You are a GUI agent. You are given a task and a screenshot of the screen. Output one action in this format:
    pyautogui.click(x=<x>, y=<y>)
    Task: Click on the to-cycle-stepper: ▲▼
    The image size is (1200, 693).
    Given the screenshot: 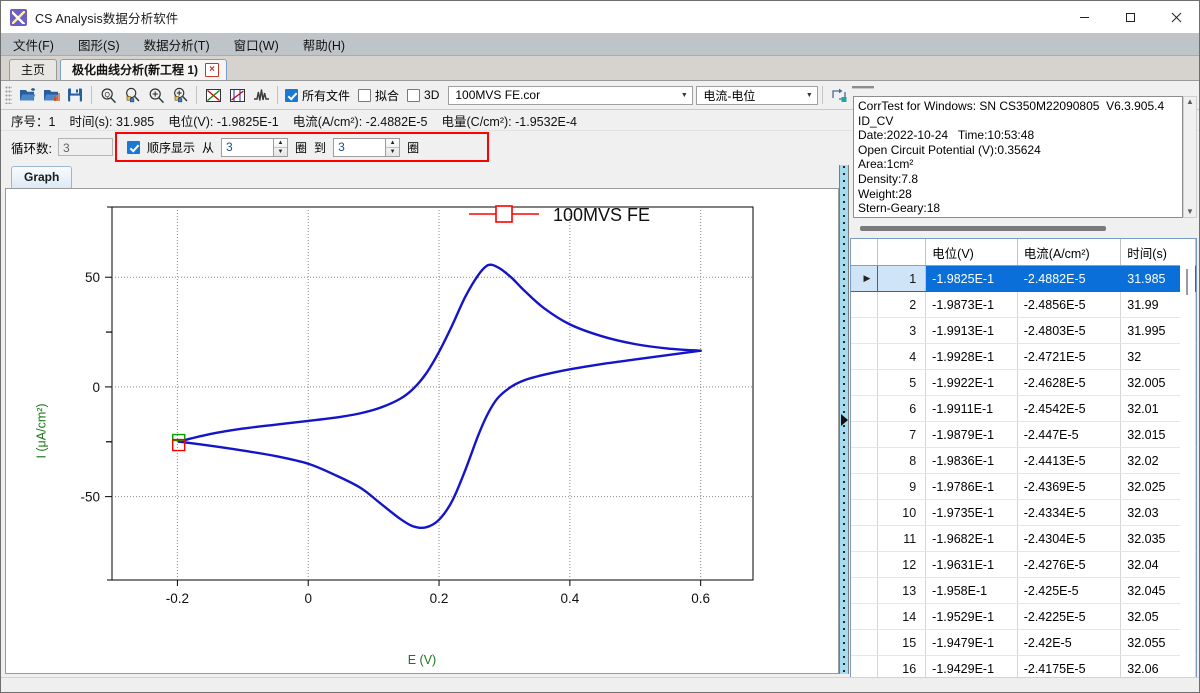 What is the action you would take?
    pyautogui.click(x=367, y=147)
    